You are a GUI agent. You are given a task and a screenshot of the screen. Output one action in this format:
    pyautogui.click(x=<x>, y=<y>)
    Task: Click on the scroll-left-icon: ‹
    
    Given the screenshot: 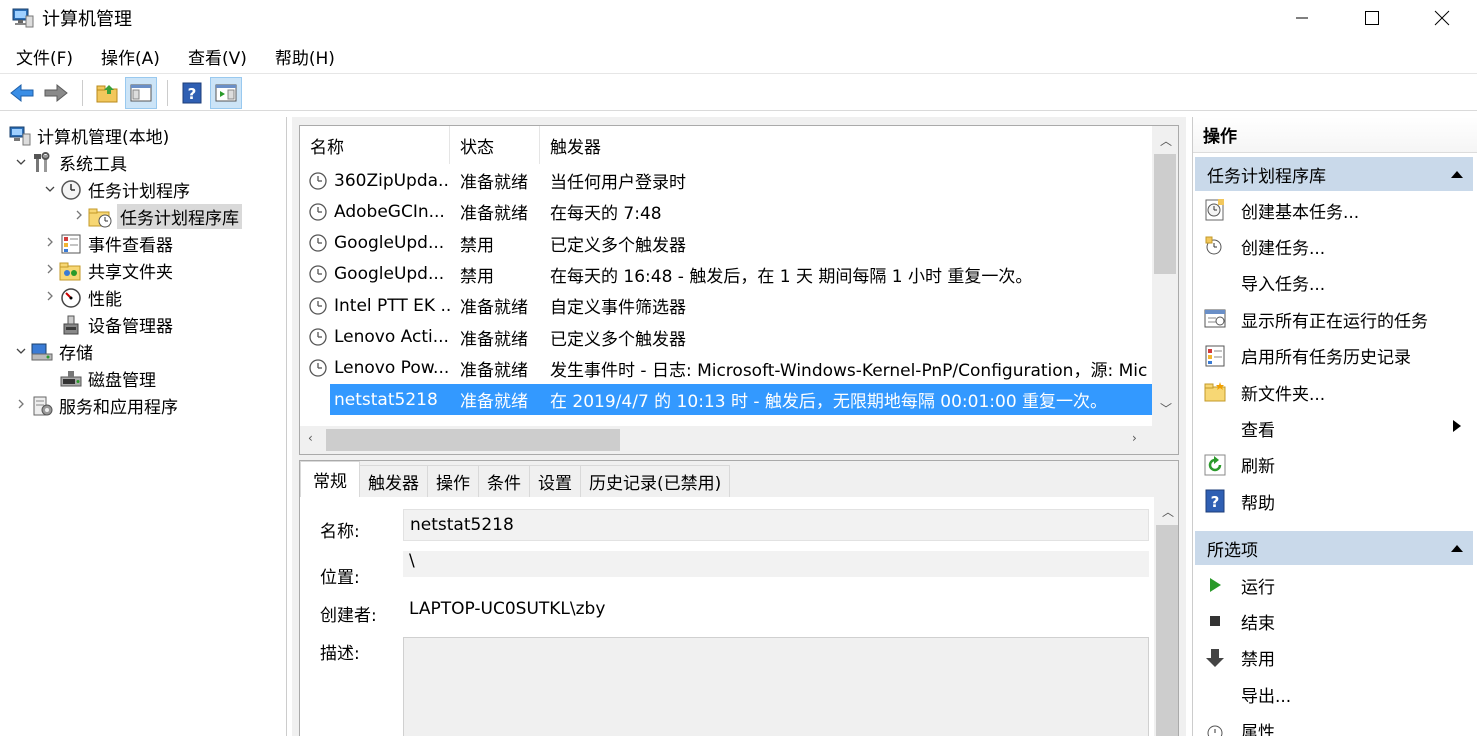 What is the action you would take?
    pyautogui.click(x=310, y=438)
    